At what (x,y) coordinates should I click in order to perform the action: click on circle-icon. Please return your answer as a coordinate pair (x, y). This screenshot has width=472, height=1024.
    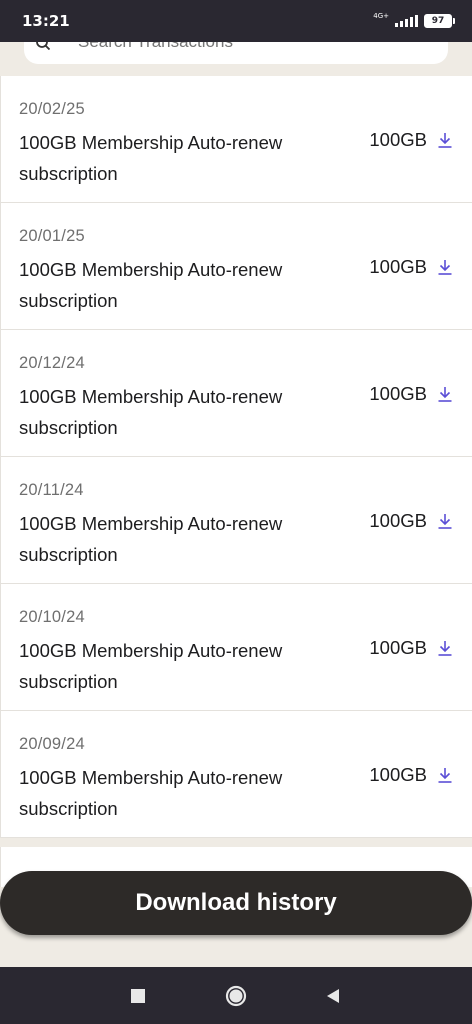
    Looking at the image, I should click on (236, 996).